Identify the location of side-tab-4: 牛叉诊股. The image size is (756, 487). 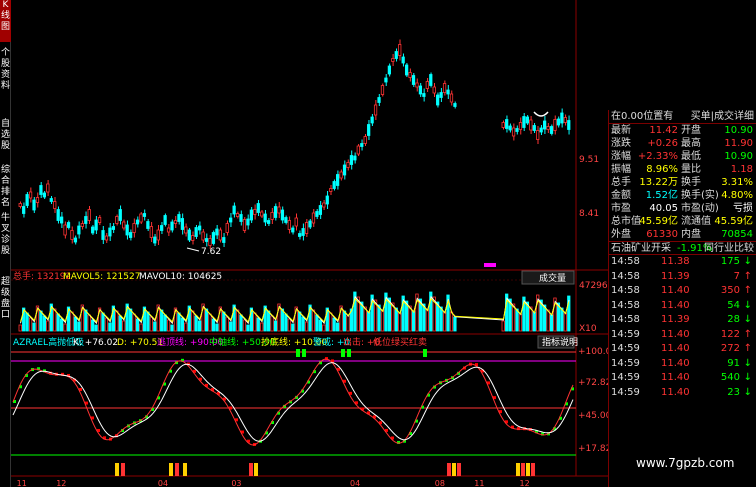
(5, 242).